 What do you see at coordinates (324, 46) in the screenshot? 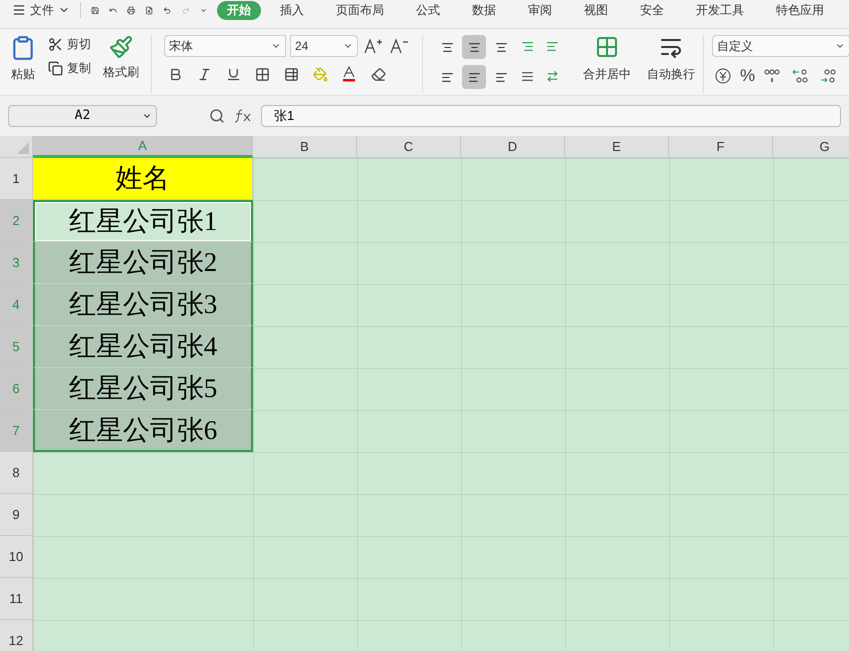
I see `font-size-field: 24` at bounding box center [324, 46].